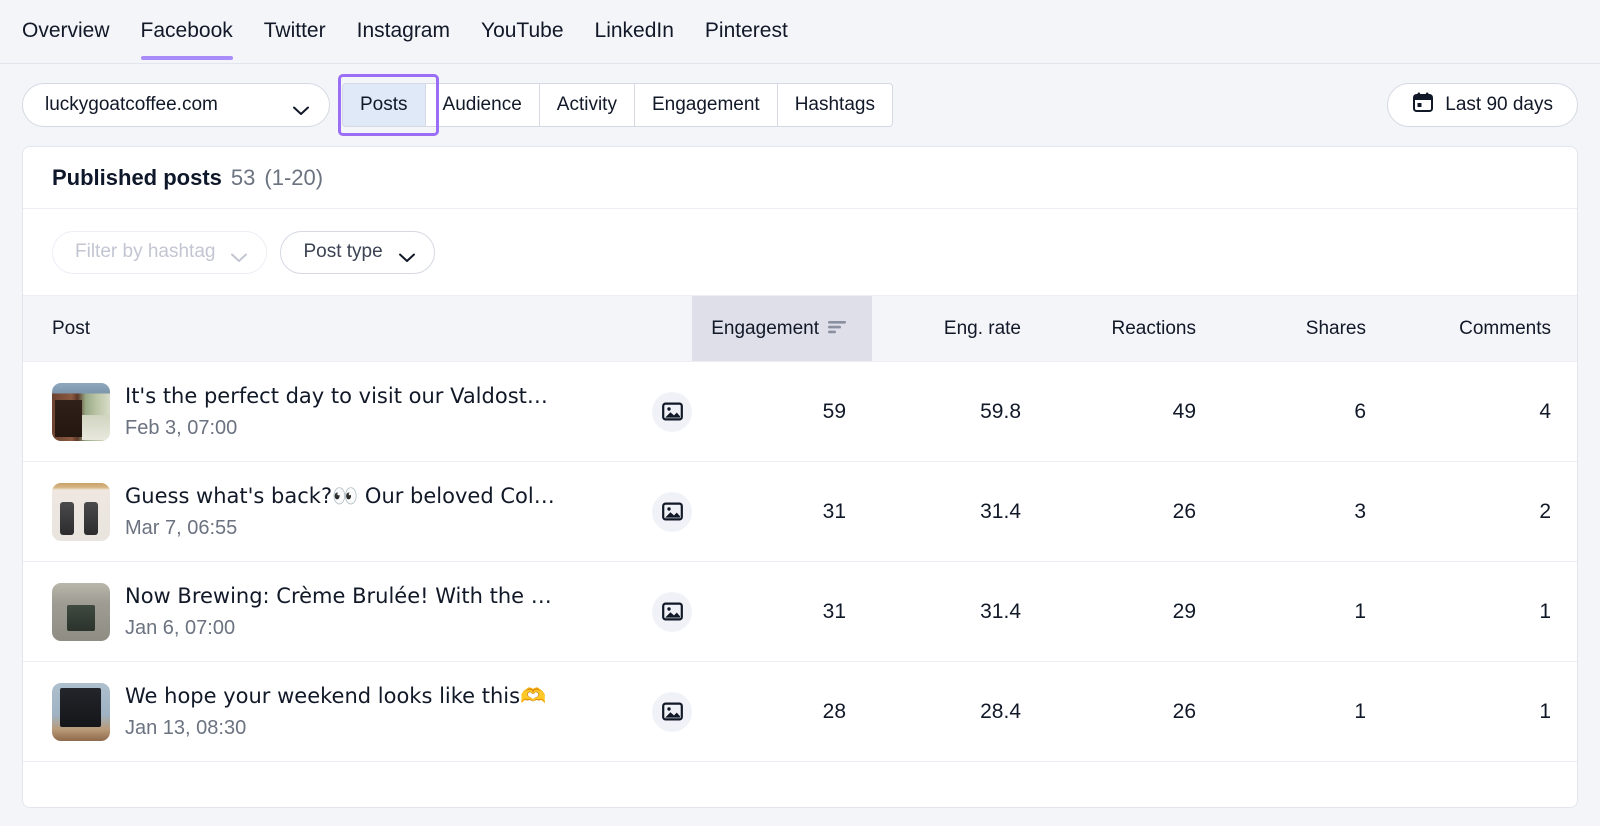 Image resolution: width=1600 pixels, height=826 pixels. I want to click on cell-comments: 2, so click(1484, 511).